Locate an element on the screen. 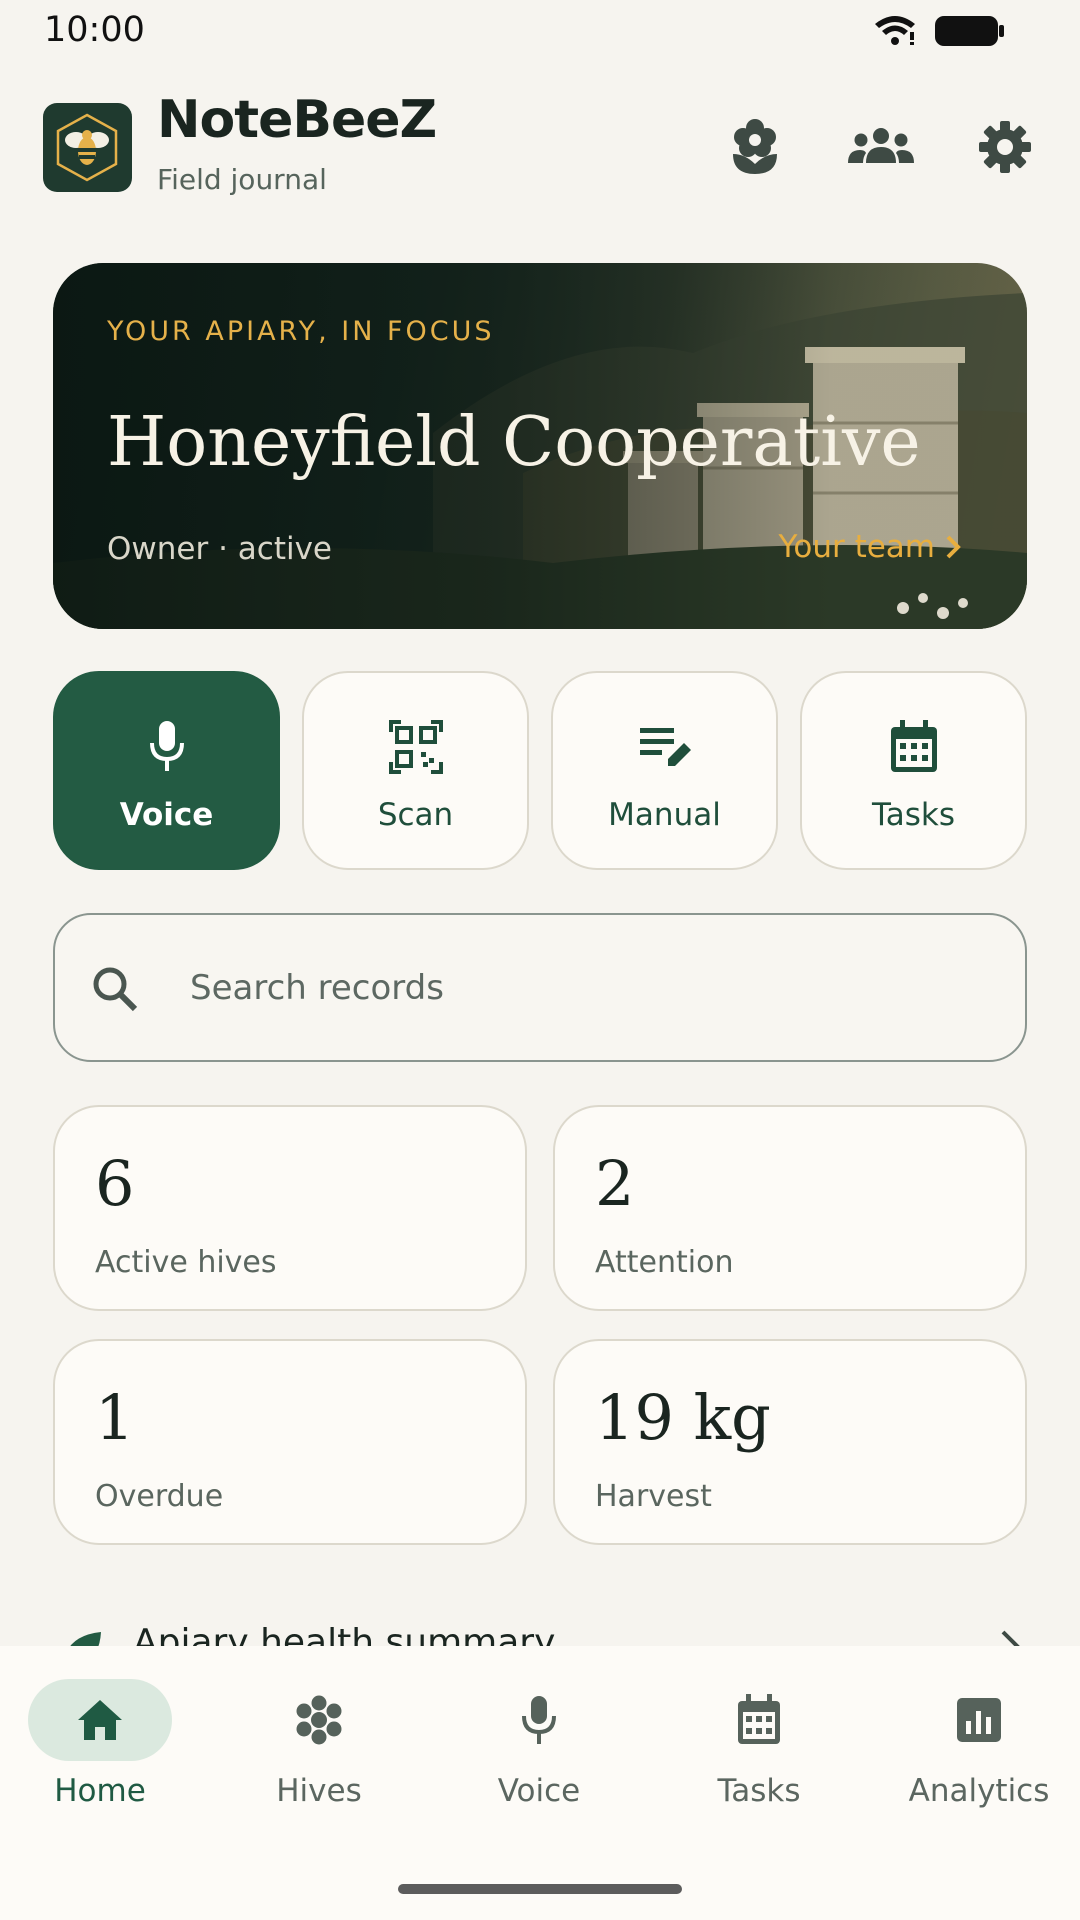  nav-item-home: Home is located at coordinates (100, 1749).